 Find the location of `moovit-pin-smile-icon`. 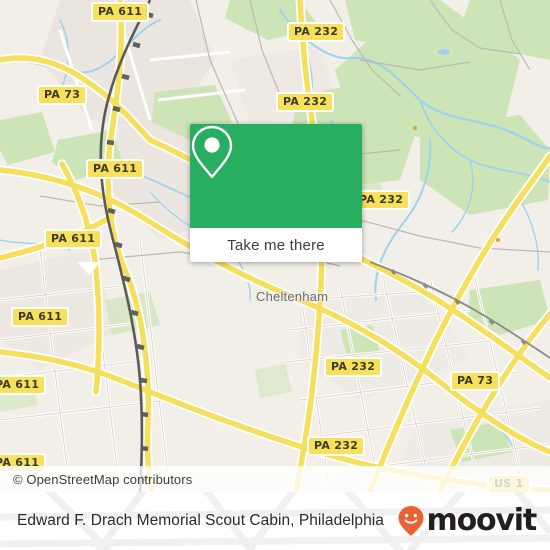

moovit-pin-smile-icon is located at coordinates (411, 521).